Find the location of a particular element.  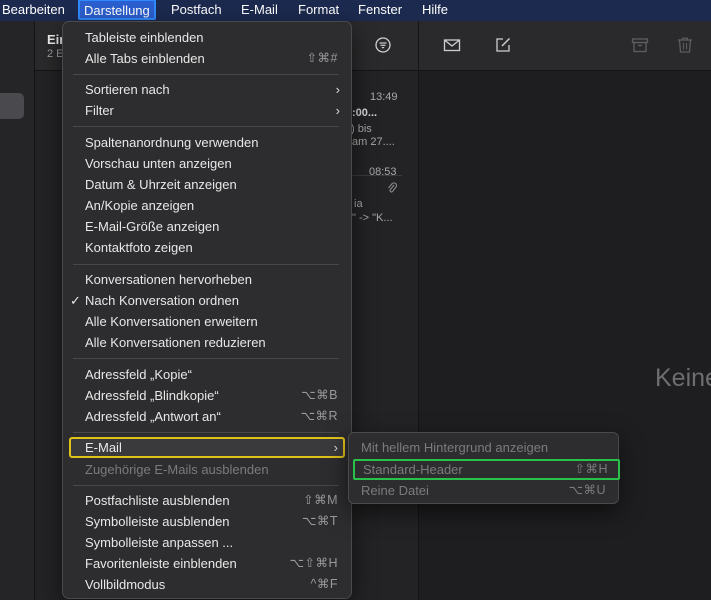

menu-item-vorschau: Vorschau unten anzeigen is located at coordinates (207, 163).